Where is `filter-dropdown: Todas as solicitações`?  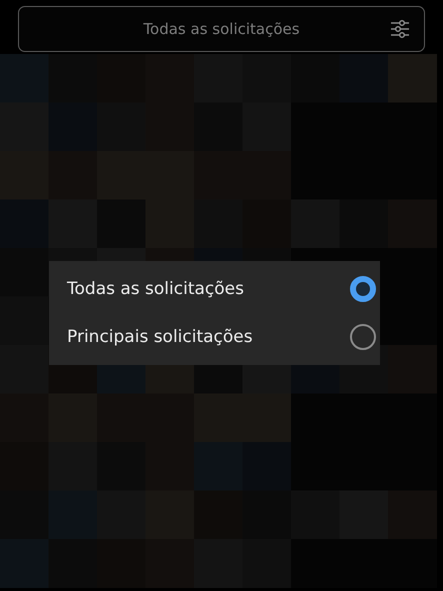
filter-dropdown: Todas as solicitações is located at coordinates (221, 29).